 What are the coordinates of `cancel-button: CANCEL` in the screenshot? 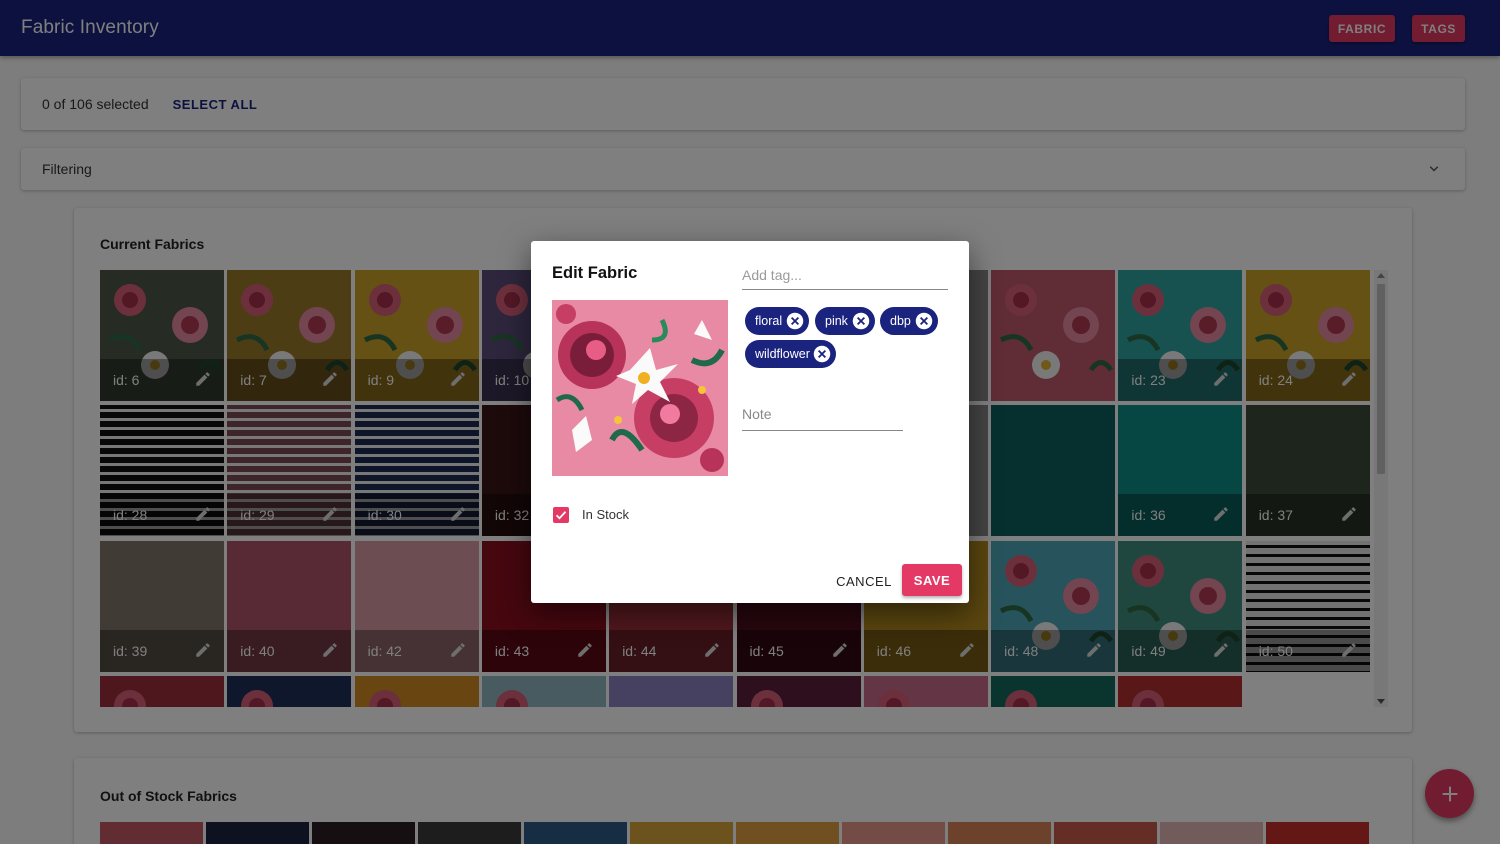 It's located at (864, 581).